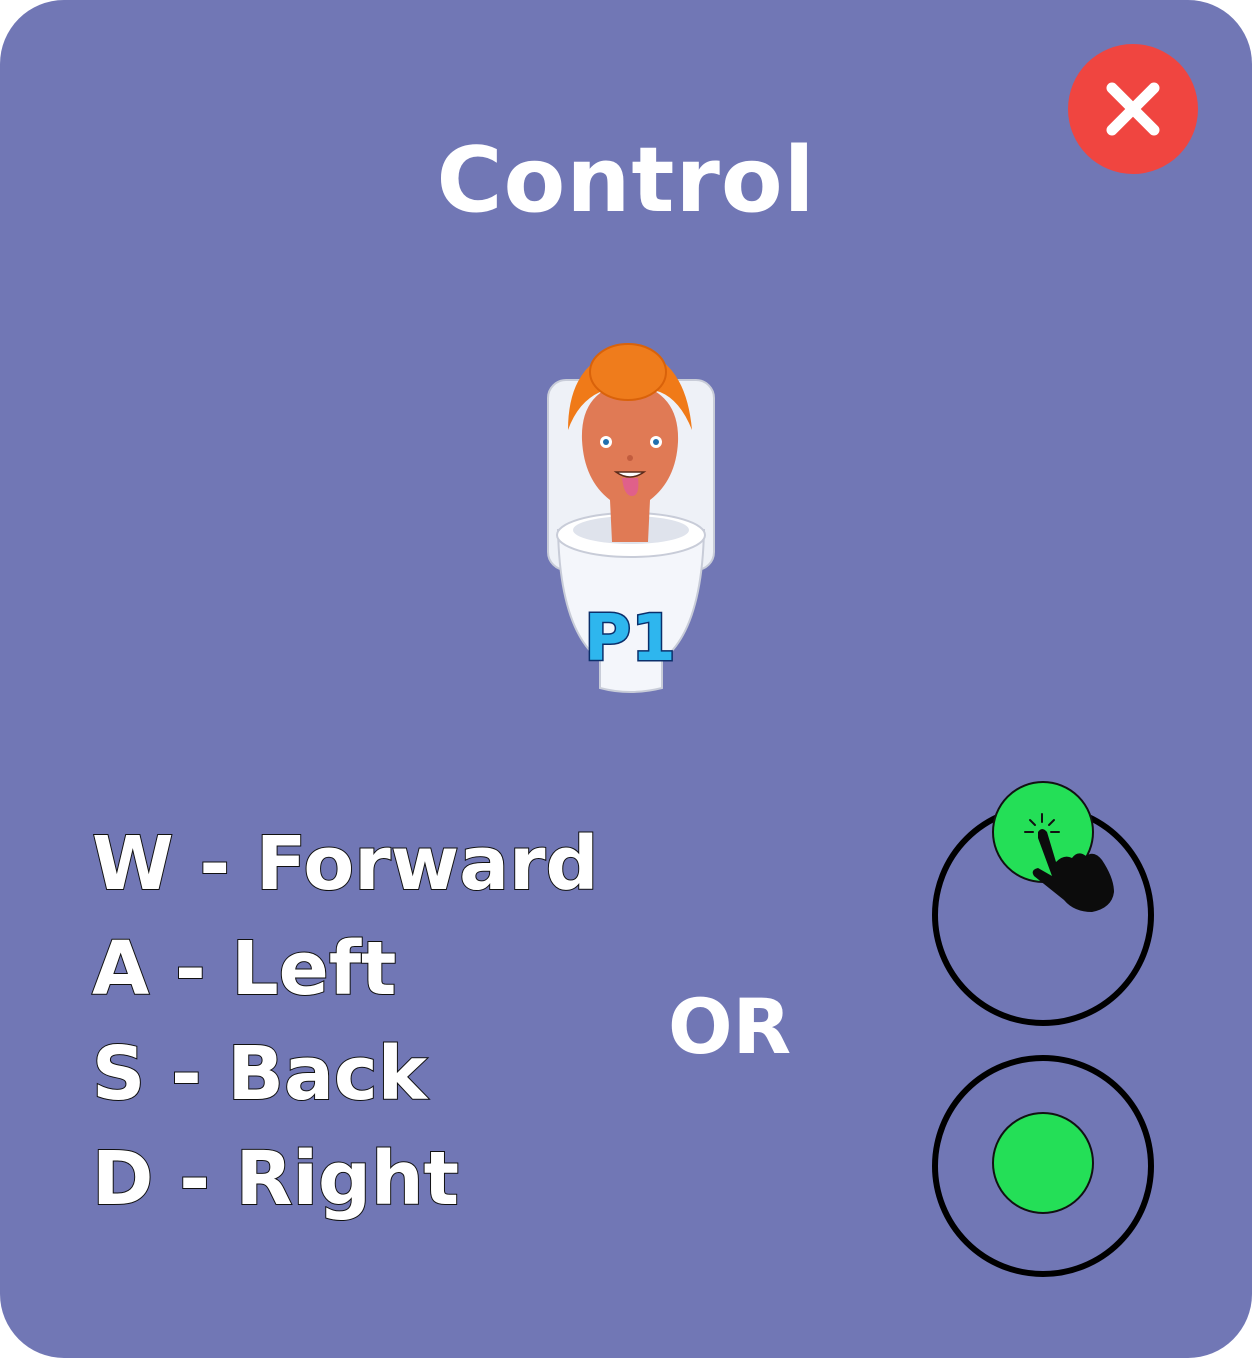  What do you see at coordinates (259, 1074) in the screenshot?
I see `control-back: S - Back` at bounding box center [259, 1074].